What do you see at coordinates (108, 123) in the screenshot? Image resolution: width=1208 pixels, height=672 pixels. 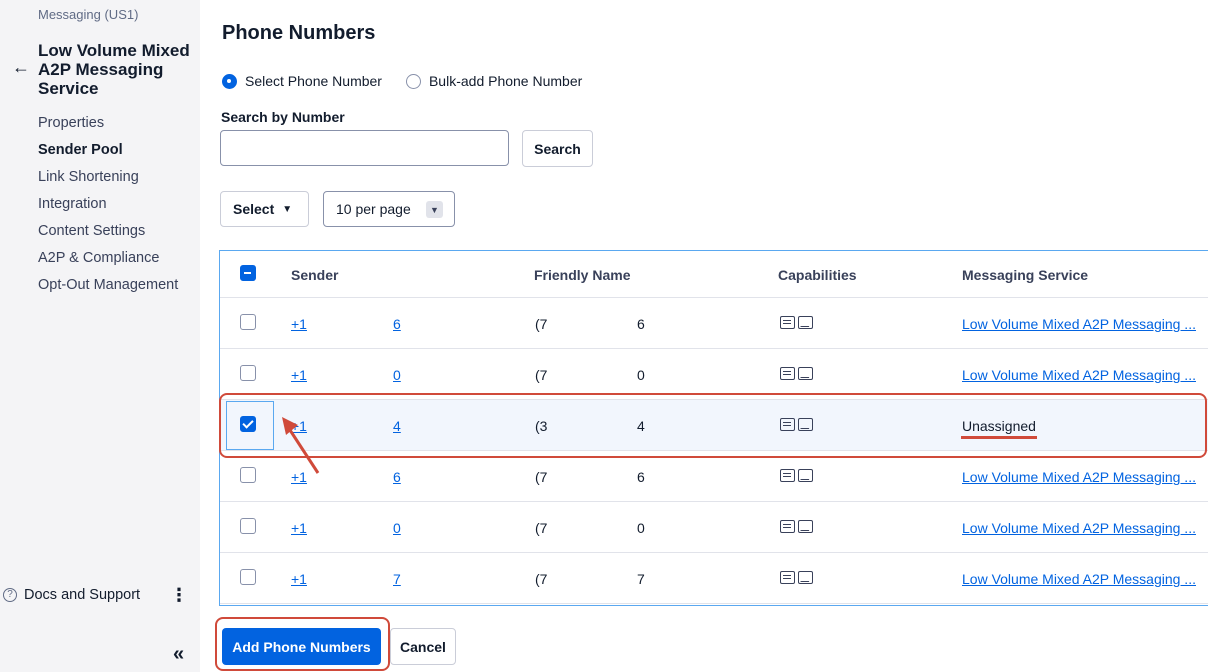 I see `sidebar-item-properties: Properties` at bounding box center [108, 123].